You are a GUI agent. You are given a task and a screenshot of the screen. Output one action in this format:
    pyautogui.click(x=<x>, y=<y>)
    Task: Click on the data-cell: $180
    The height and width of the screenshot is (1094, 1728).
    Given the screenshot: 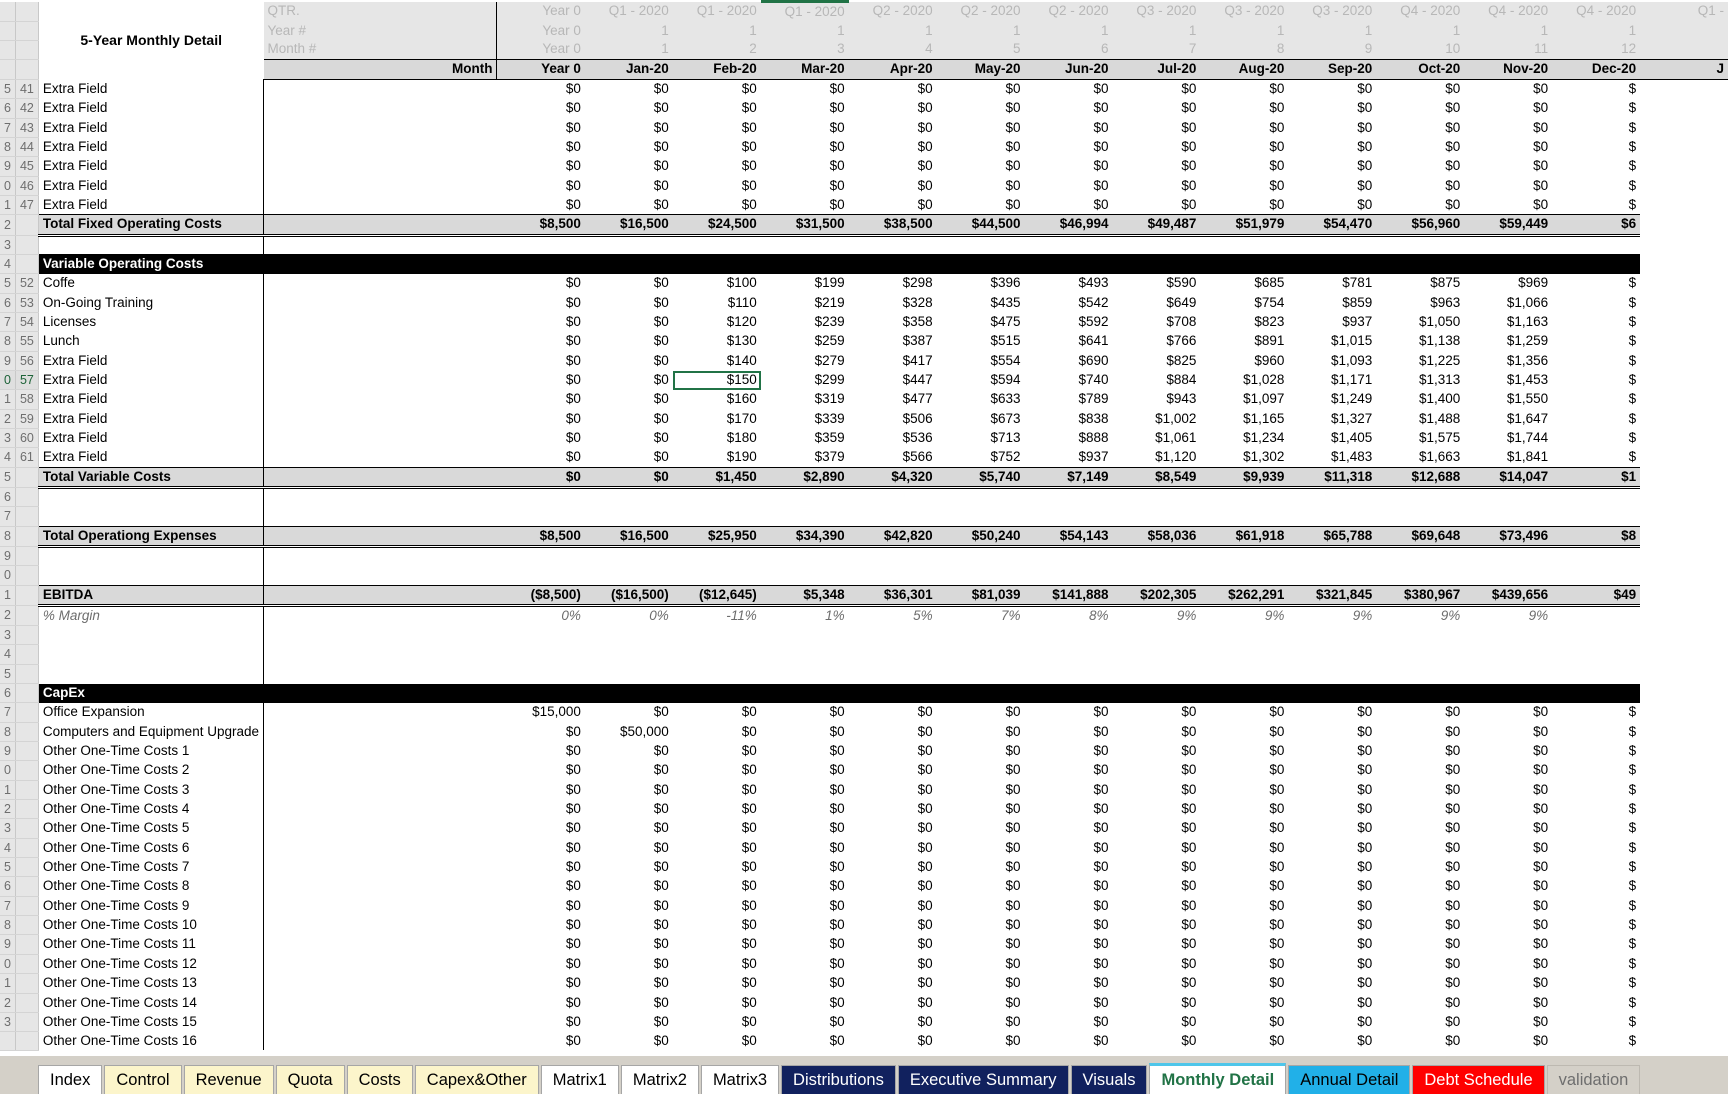 What is the action you would take?
    pyautogui.click(x=717, y=438)
    